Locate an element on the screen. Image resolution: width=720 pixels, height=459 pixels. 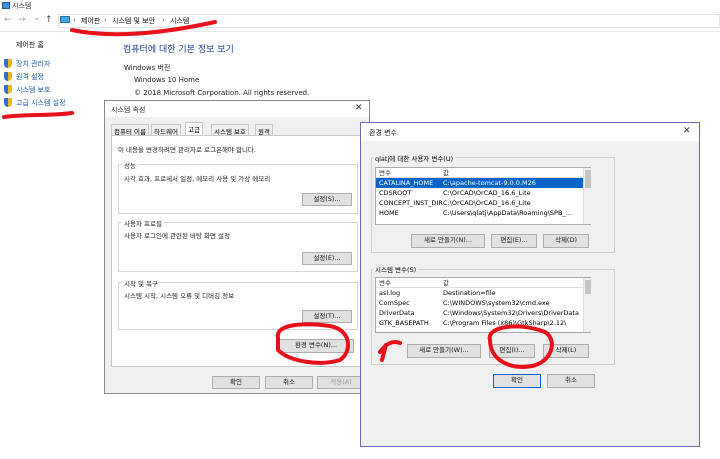
list-item: asl.log Destination=file is located at coordinates (483, 293).